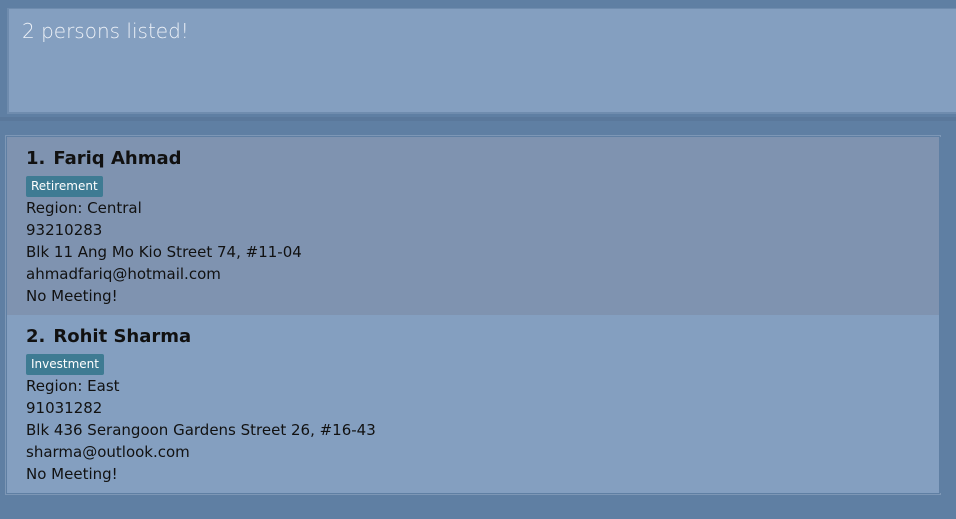 Image resolution: width=956 pixels, height=519 pixels. I want to click on person-name: Rohit Sharma, so click(122, 336).